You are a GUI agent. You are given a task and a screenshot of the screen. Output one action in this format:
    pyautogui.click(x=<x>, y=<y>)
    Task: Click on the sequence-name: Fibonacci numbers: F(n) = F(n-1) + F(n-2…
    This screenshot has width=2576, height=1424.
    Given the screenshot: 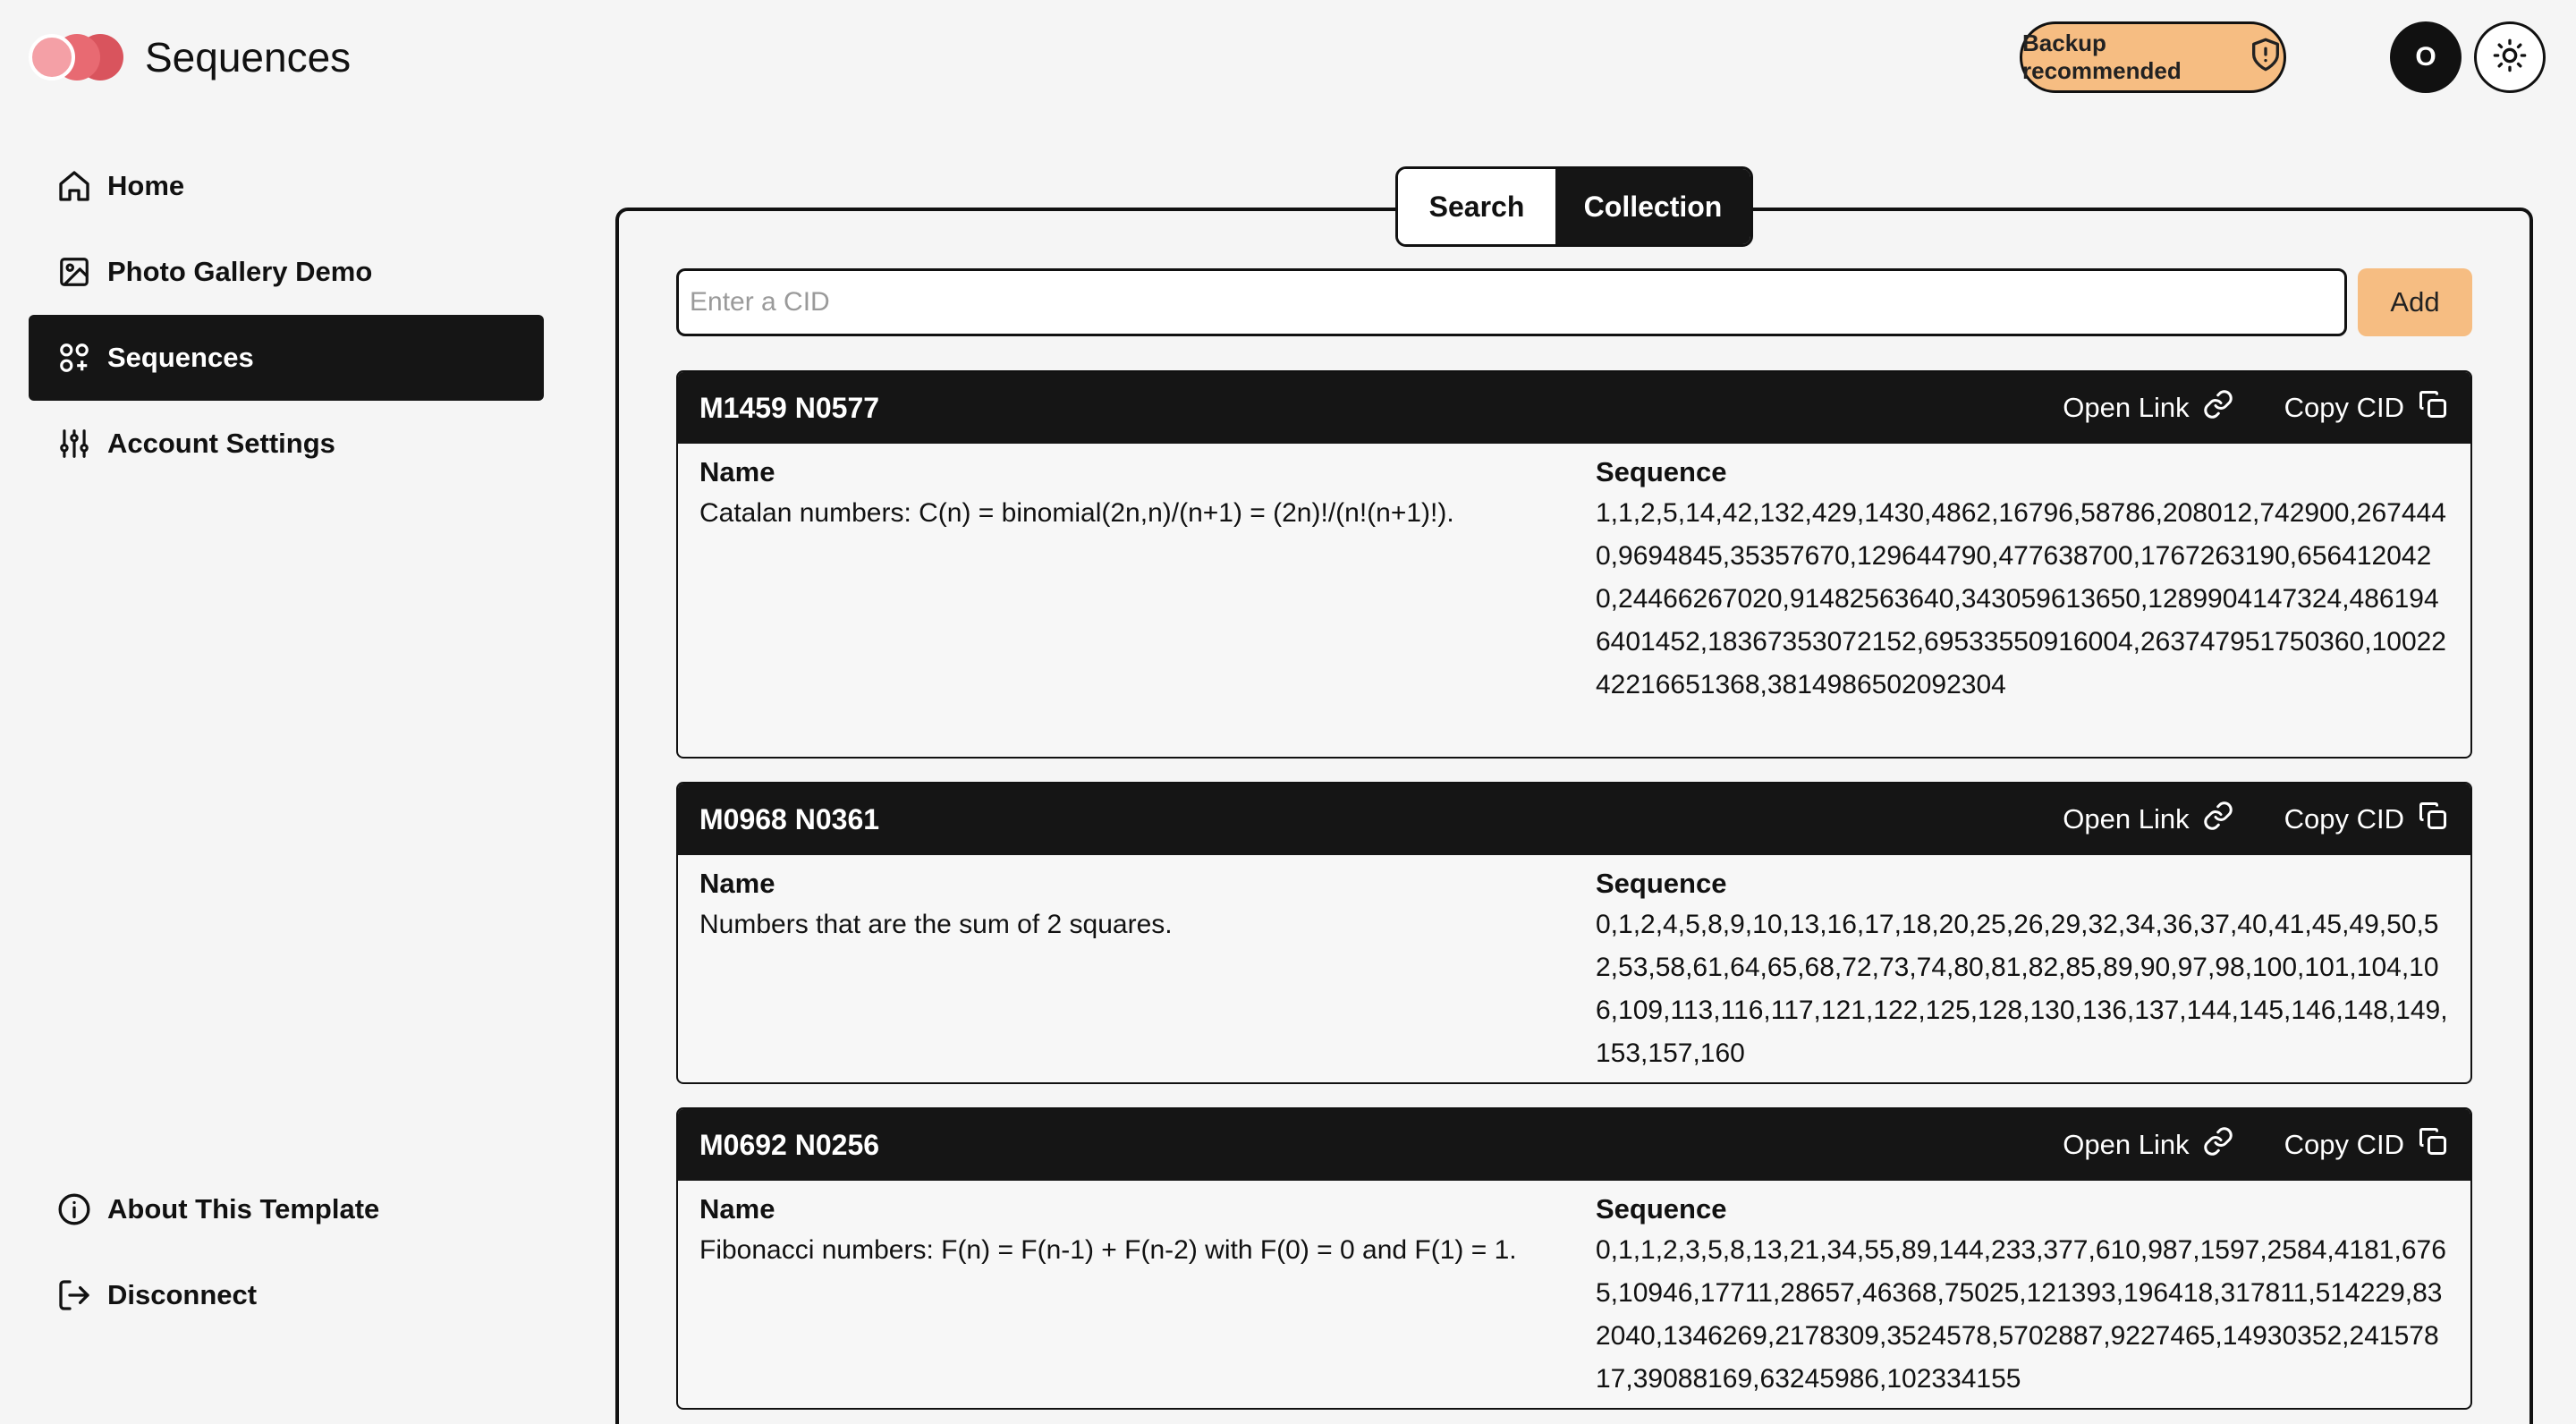 What is the action you would take?
    pyautogui.click(x=1108, y=1250)
    